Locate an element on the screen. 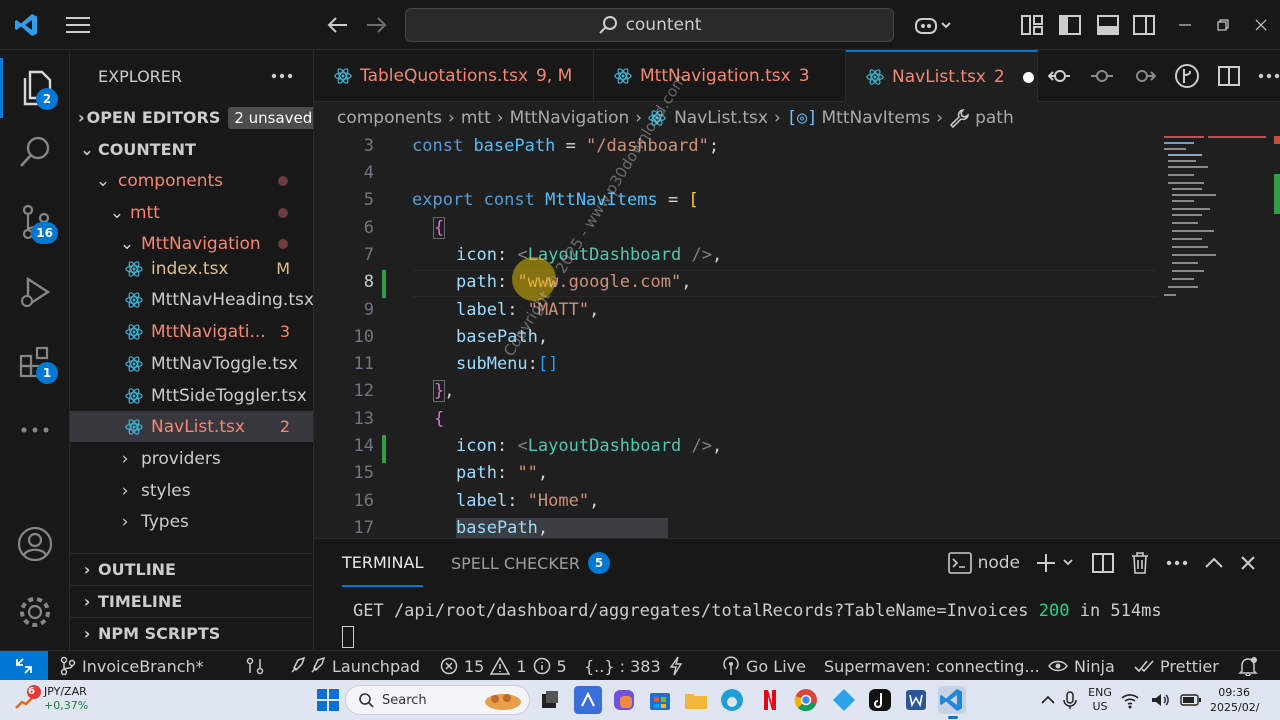 The image size is (1280, 720). manage-activity is located at coordinates (35, 612).